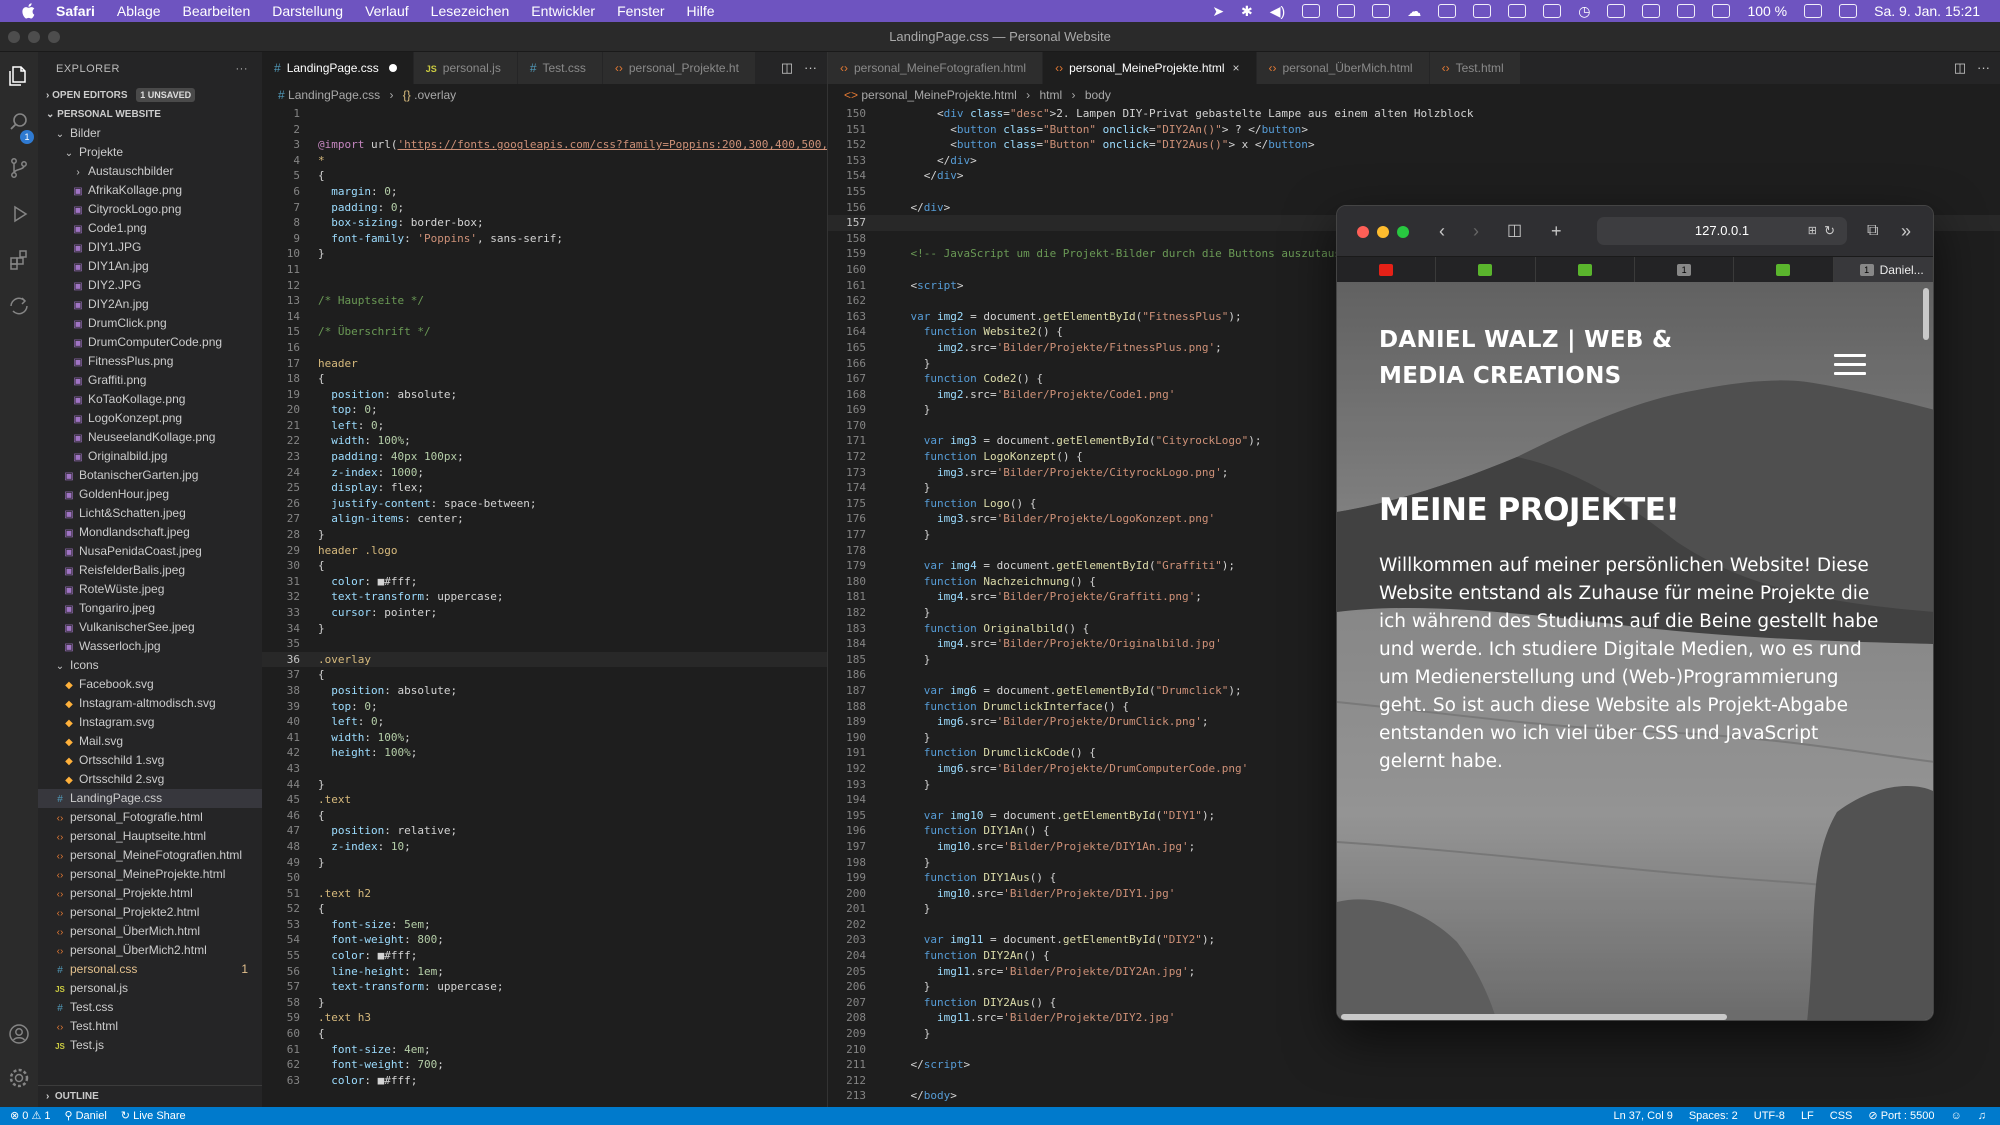  Describe the element at coordinates (150, 114) in the screenshot. I see `project-section: ⌄ PERSONAL WEBSITE` at that location.